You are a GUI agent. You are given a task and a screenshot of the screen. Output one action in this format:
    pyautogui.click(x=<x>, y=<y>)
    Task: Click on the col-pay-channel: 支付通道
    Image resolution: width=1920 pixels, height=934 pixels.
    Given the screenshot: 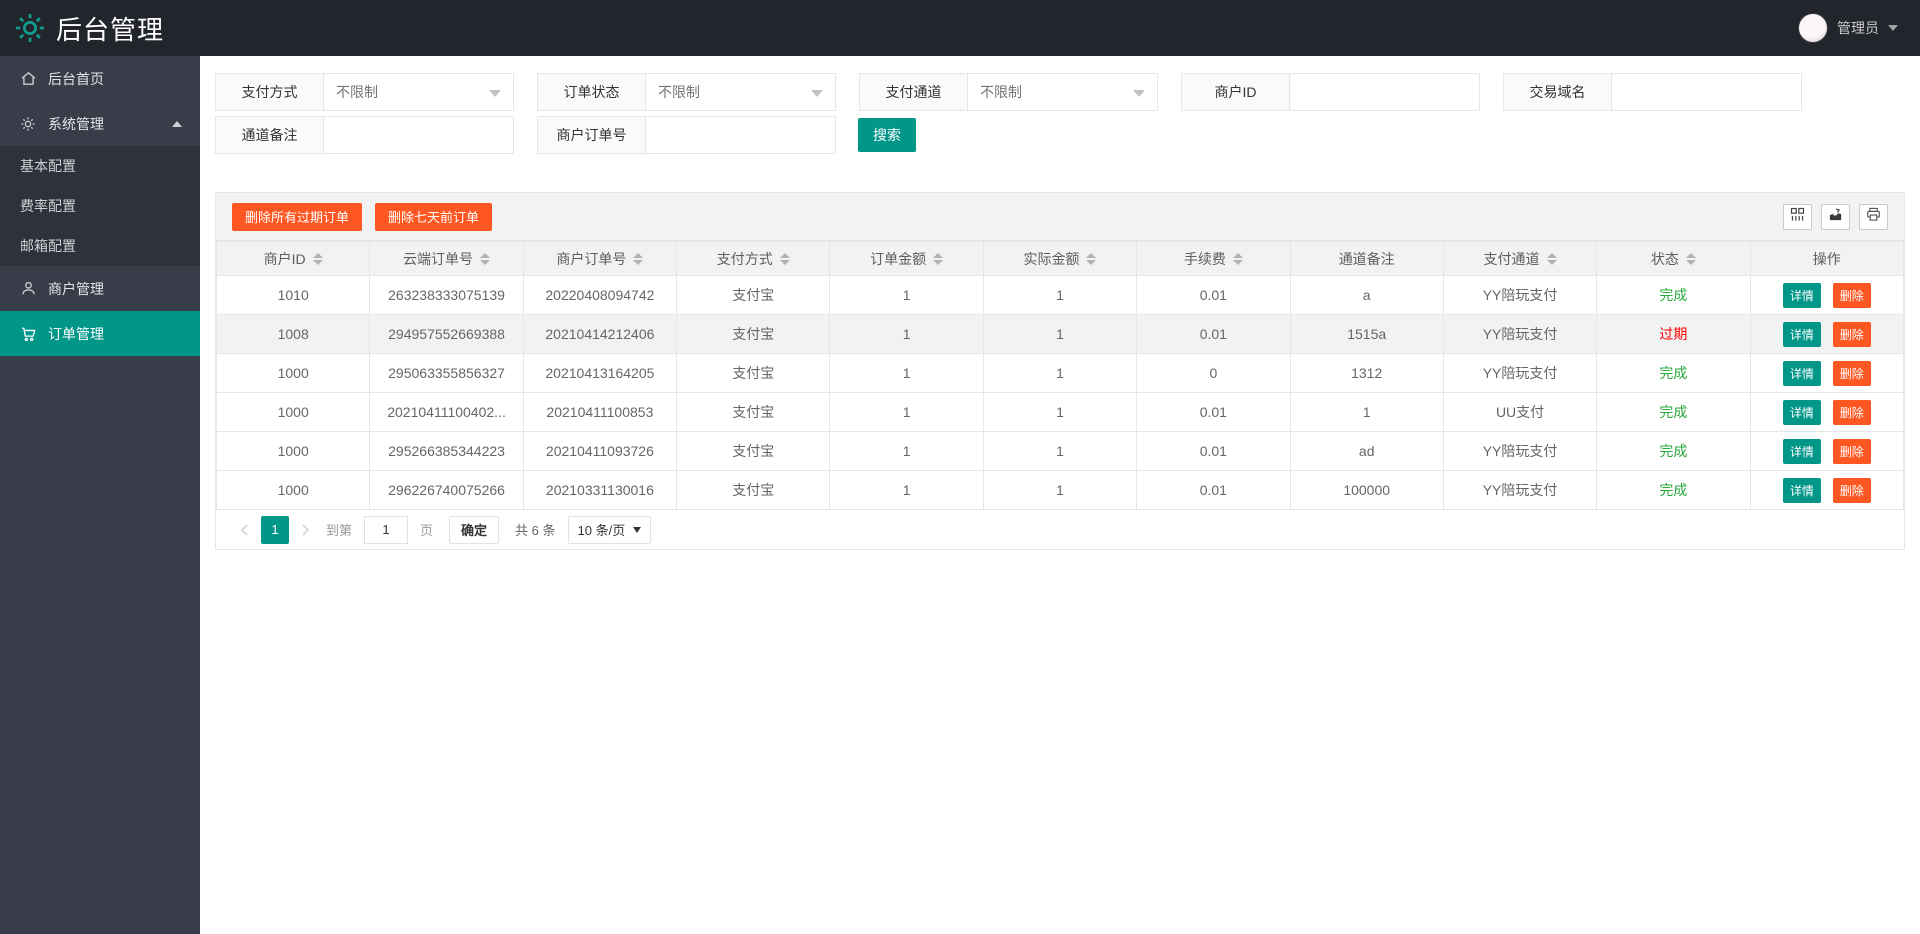 What is the action you would take?
    pyautogui.click(x=1520, y=258)
    